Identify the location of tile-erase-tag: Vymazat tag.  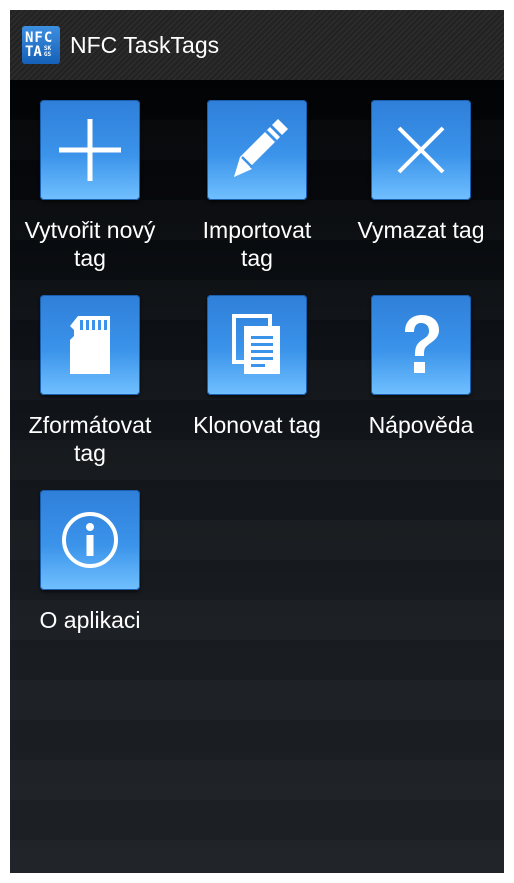
(421, 172).